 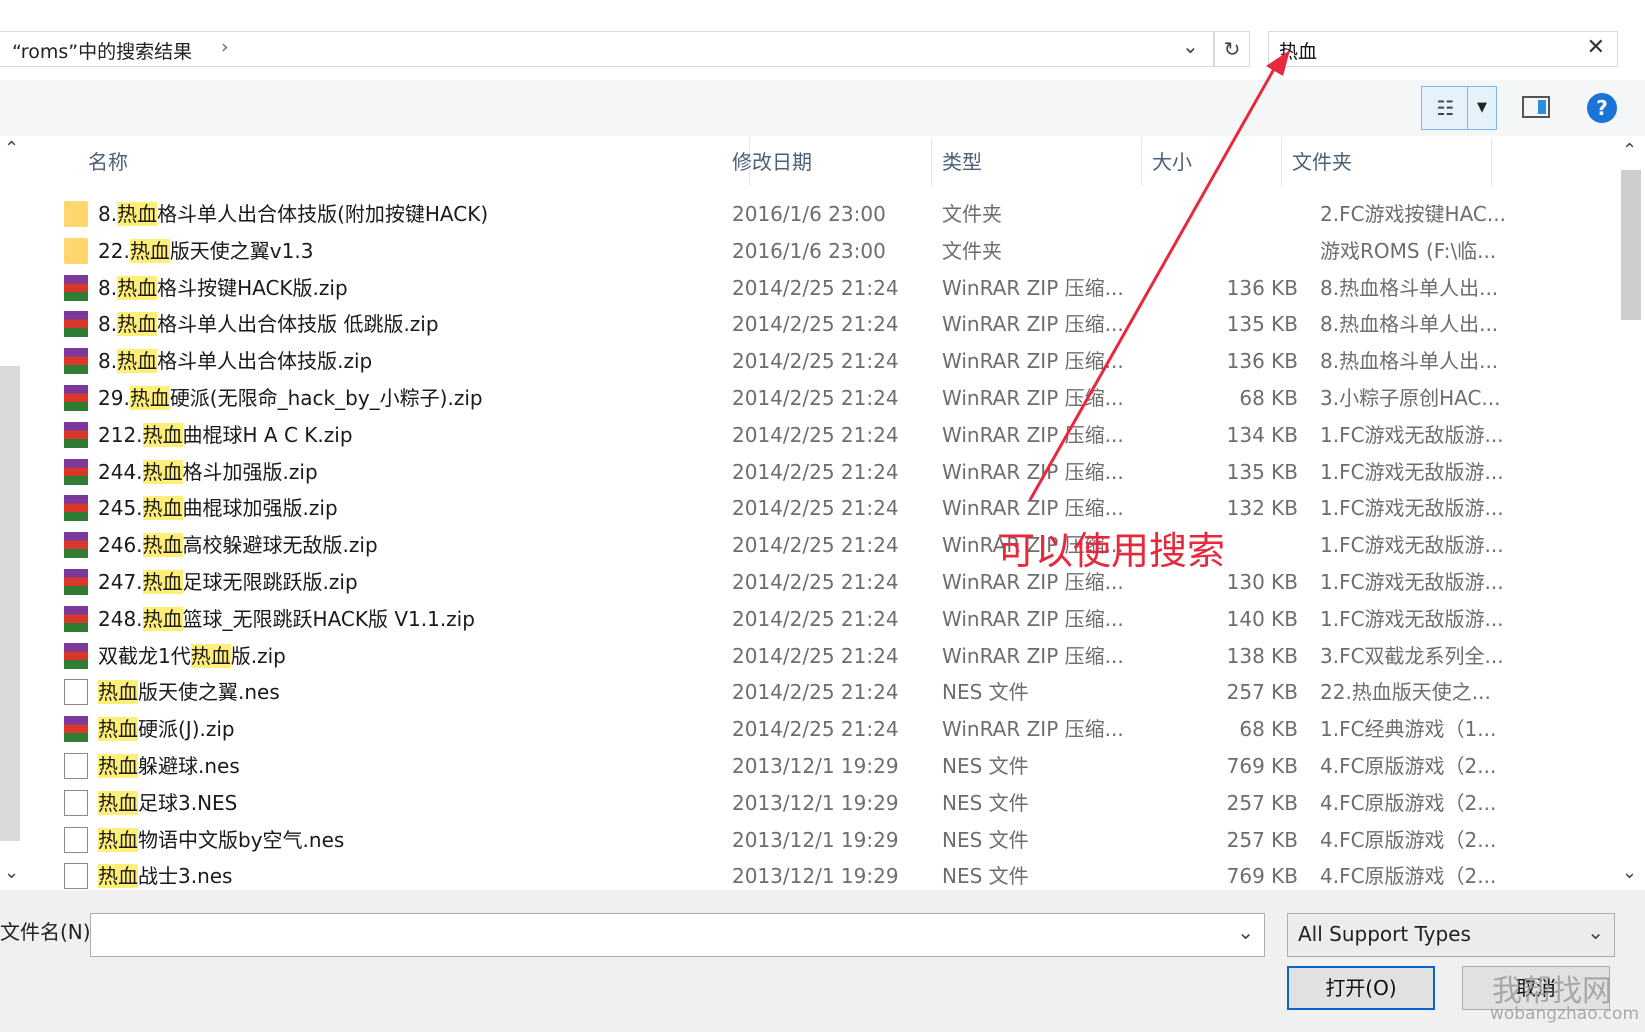 What do you see at coordinates (1159, 275) in the screenshot?
I see `annotation-arrow` at bounding box center [1159, 275].